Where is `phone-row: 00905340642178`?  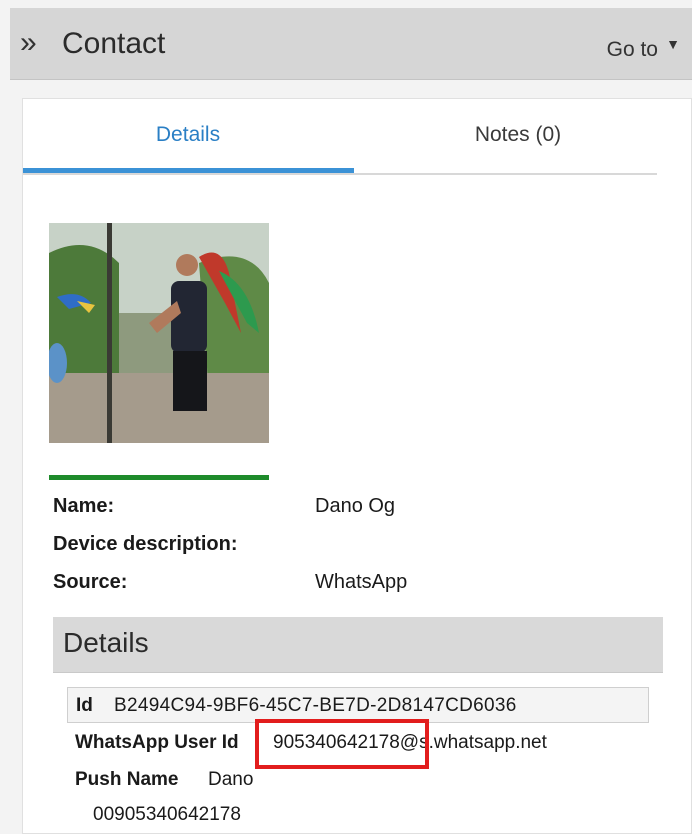
phone-row: 00905340642178 is located at coordinates (167, 815).